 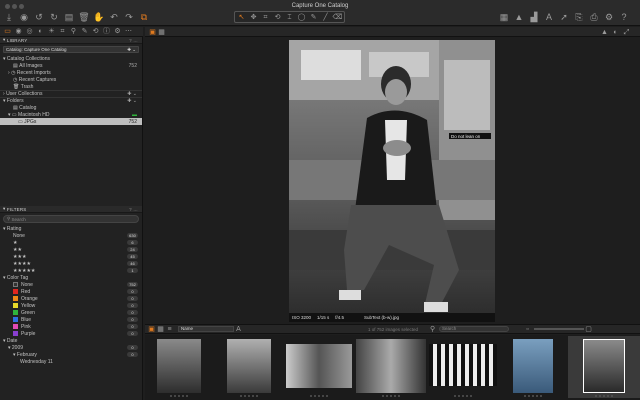 I want to click on catalog-collections-group: ▾ Catalog Collections, so click(x=71, y=58).